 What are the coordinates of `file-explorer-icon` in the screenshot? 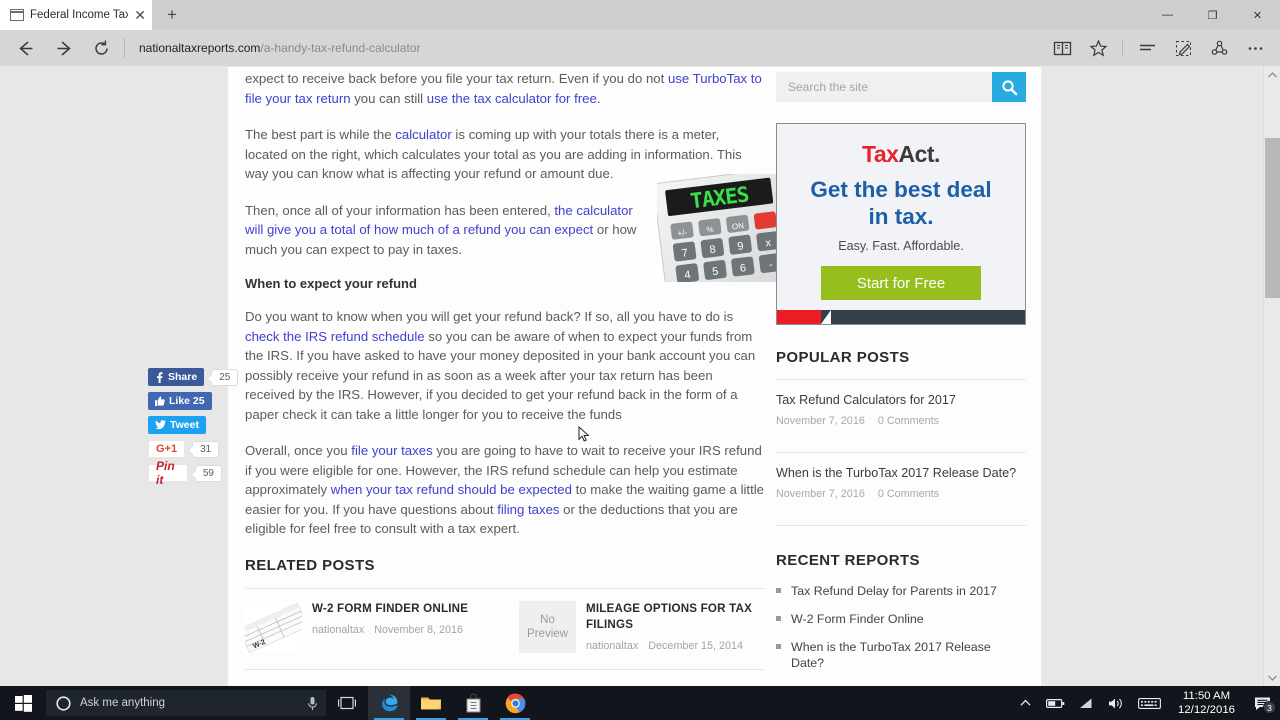 It's located at (431, 703).